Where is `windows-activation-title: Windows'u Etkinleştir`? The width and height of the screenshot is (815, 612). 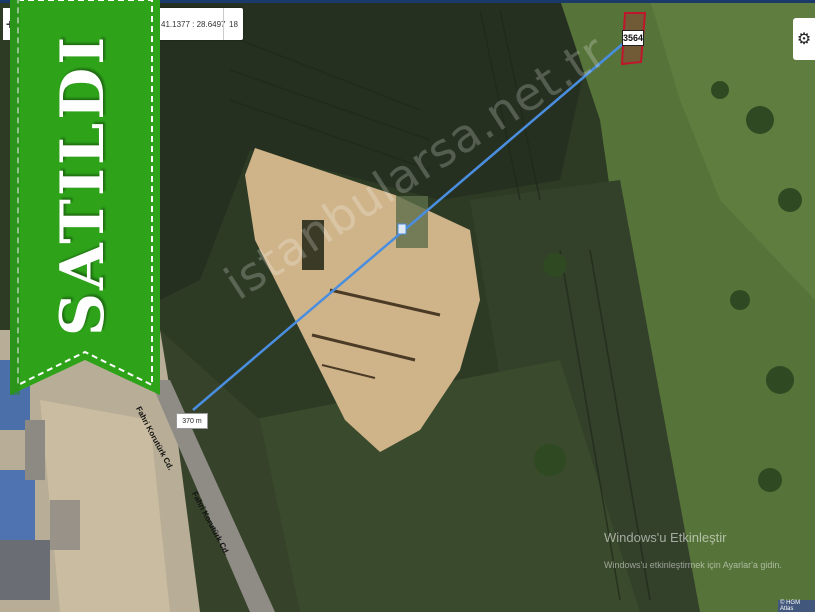 windows-activation-title: Windows'u Etkinleştir is located at coordinates (665, 537).